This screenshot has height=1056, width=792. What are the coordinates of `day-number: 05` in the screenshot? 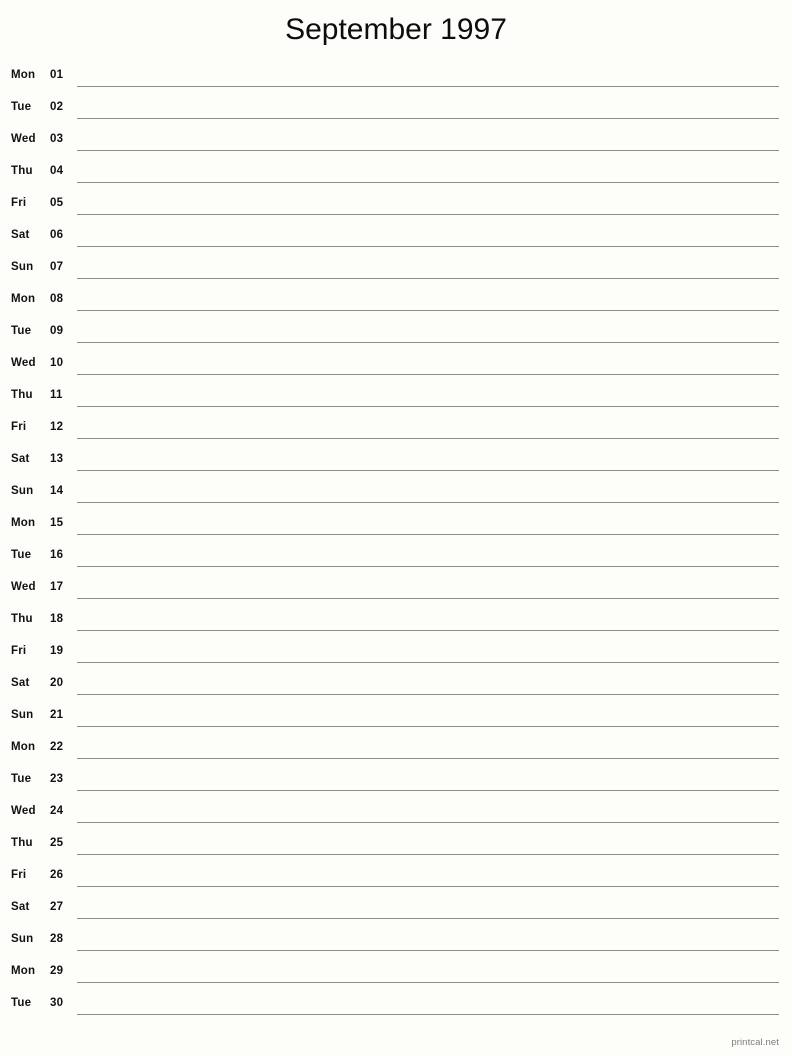 It's located at (57, 203).